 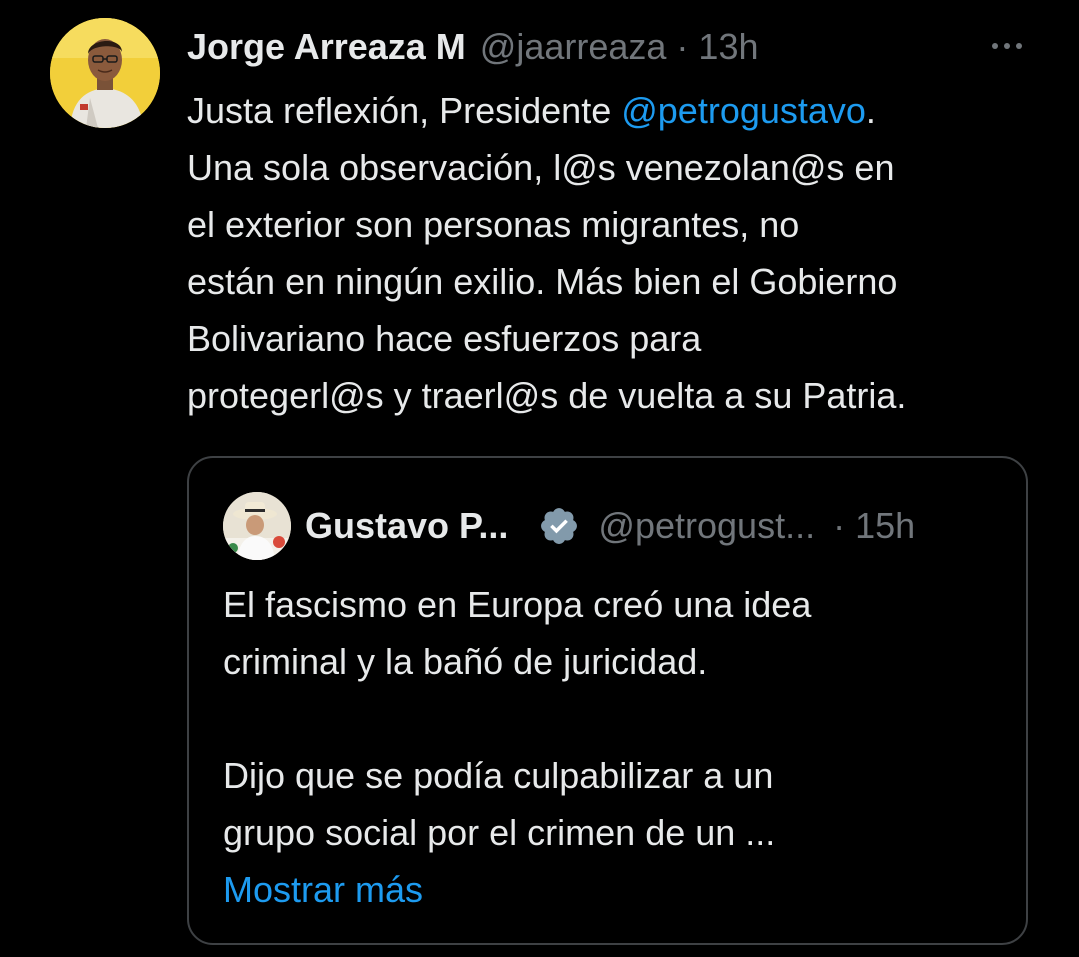 What do you see at coordinates (728, 47) in the screenshot?
I see `tweet-timestamp: 13h` at bounding box center [728, 47].